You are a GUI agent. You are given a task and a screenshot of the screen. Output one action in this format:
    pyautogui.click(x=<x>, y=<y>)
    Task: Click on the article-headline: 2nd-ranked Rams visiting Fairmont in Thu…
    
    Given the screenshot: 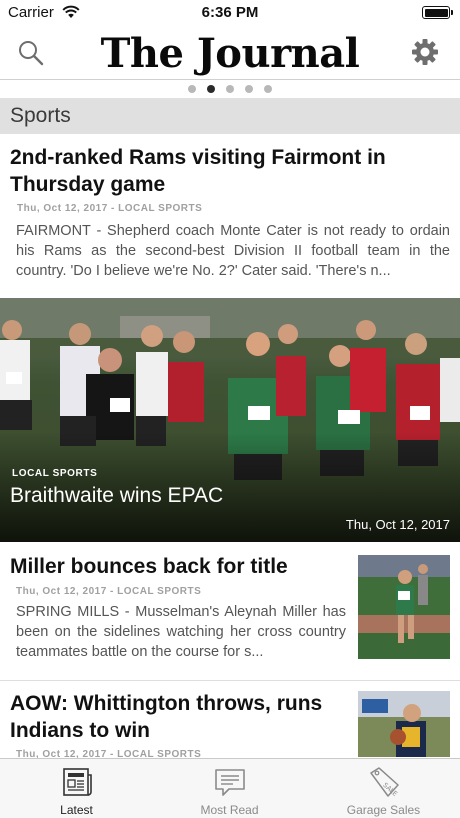 What is the action you would take?
    pyautogui.click(x=230, y=171)
    